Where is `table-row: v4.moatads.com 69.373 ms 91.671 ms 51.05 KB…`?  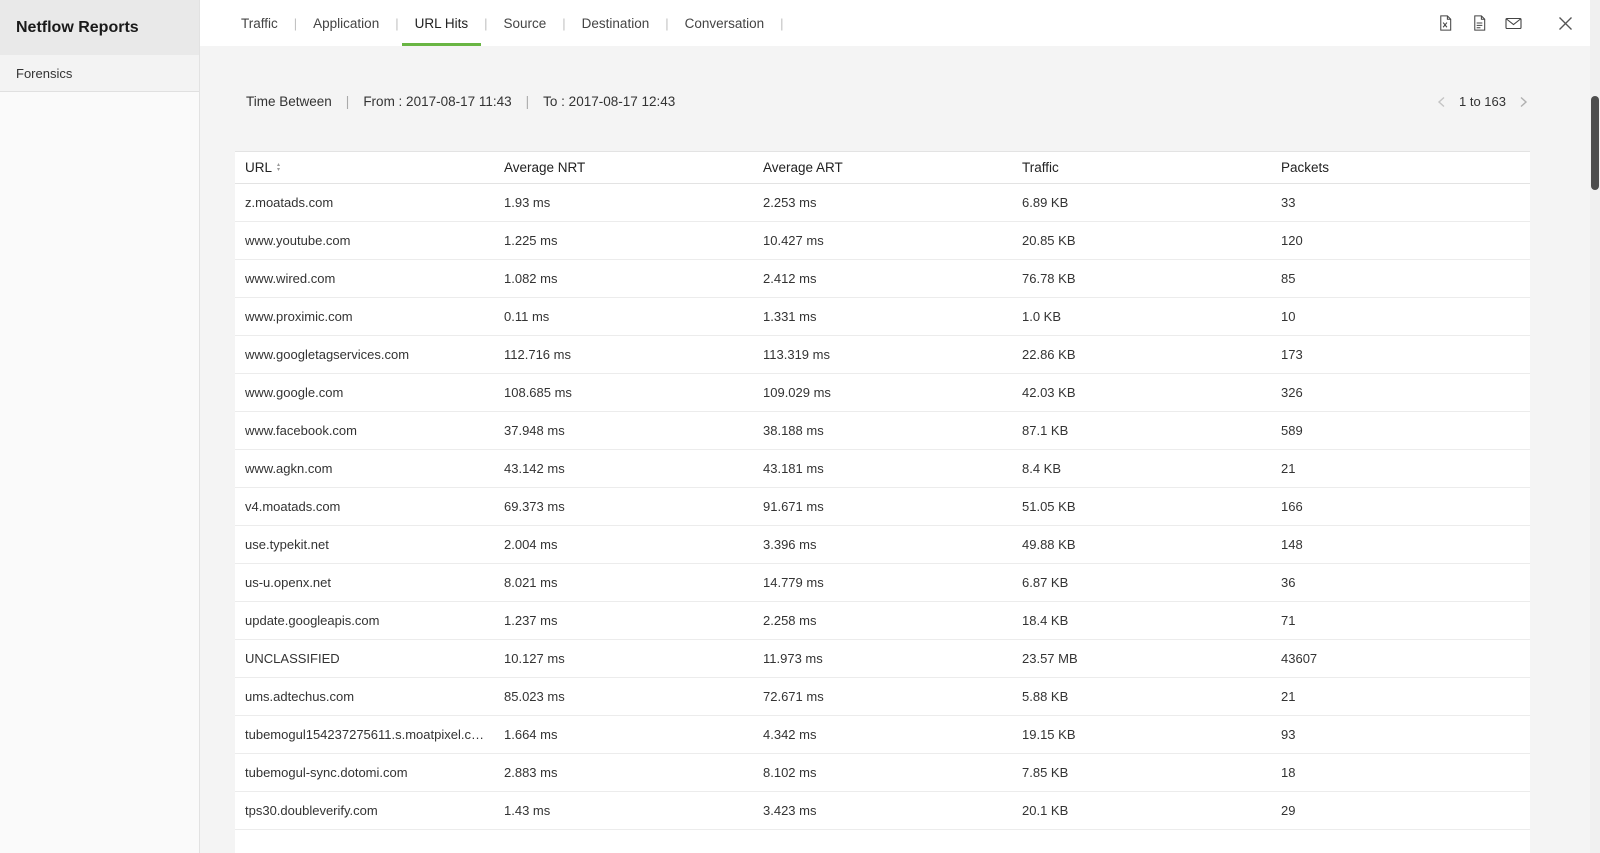 table-row: v4.moatads.com 69.373 ms 91.671 ms 51.05 KB… is located at coordinates (882, 506).